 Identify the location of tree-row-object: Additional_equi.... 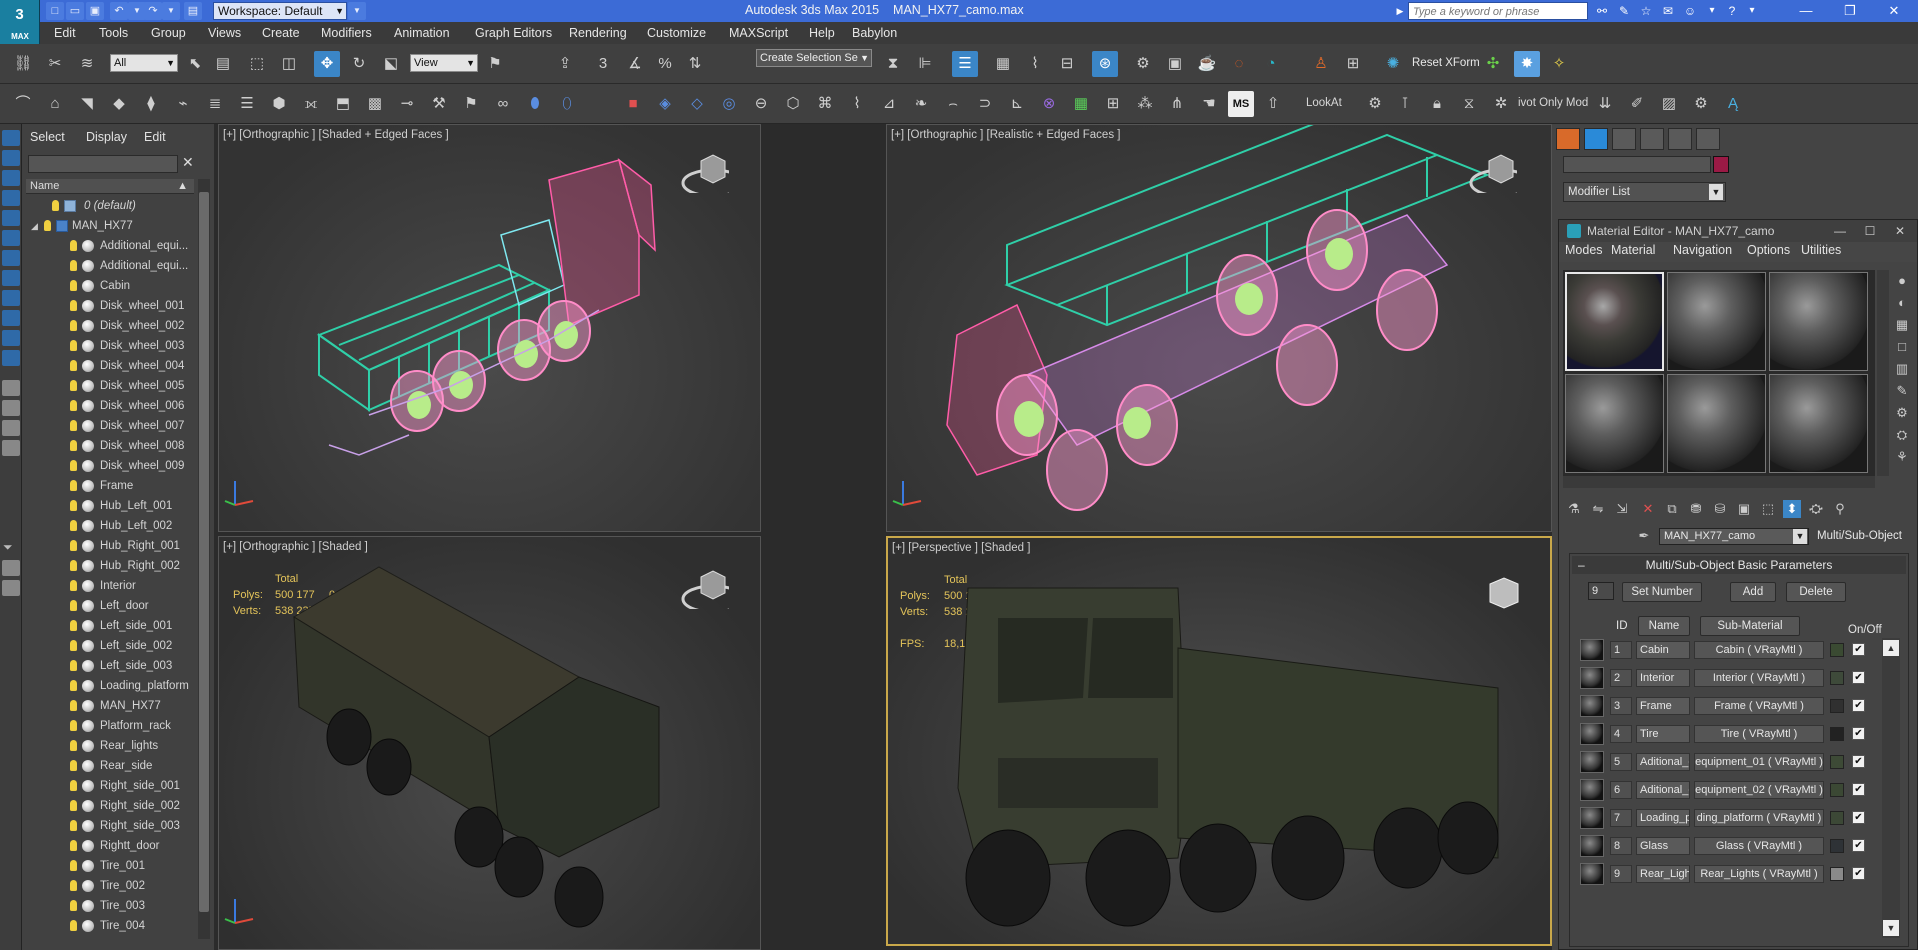
(110, 266).